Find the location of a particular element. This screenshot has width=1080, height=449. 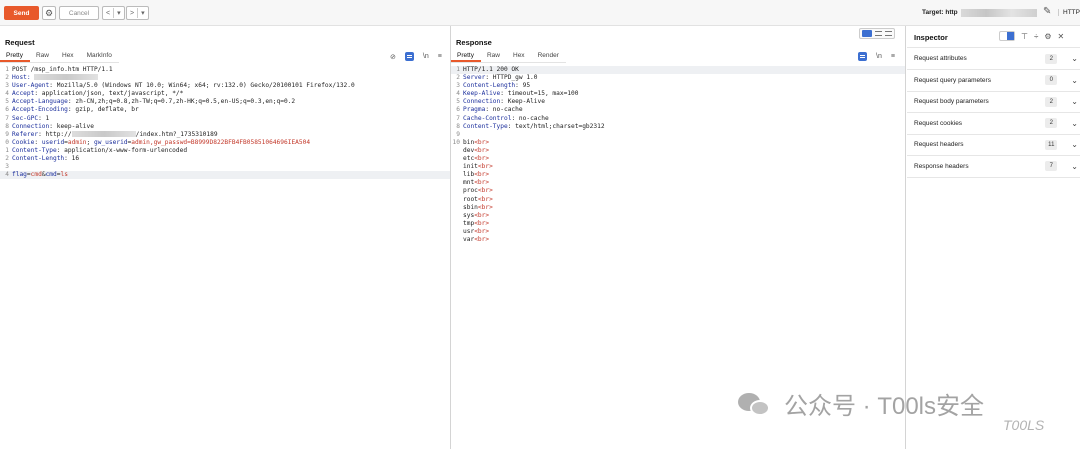

inspector-section-row: Request query parameters 0 ⌄ is located at coordinates (993, 81).